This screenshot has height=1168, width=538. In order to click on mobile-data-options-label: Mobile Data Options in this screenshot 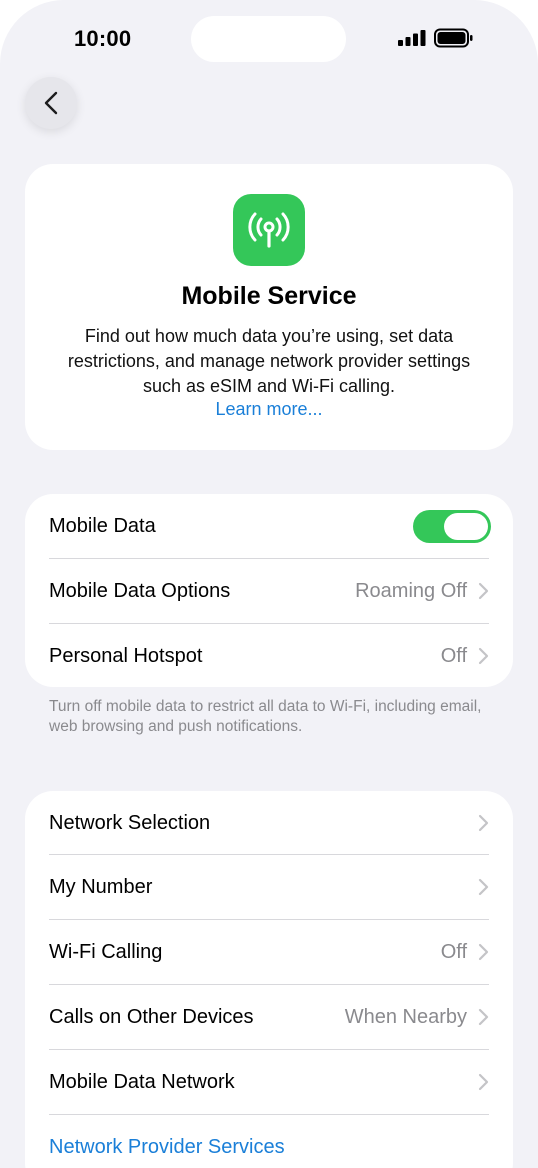, I will do `click(140, 590)`.